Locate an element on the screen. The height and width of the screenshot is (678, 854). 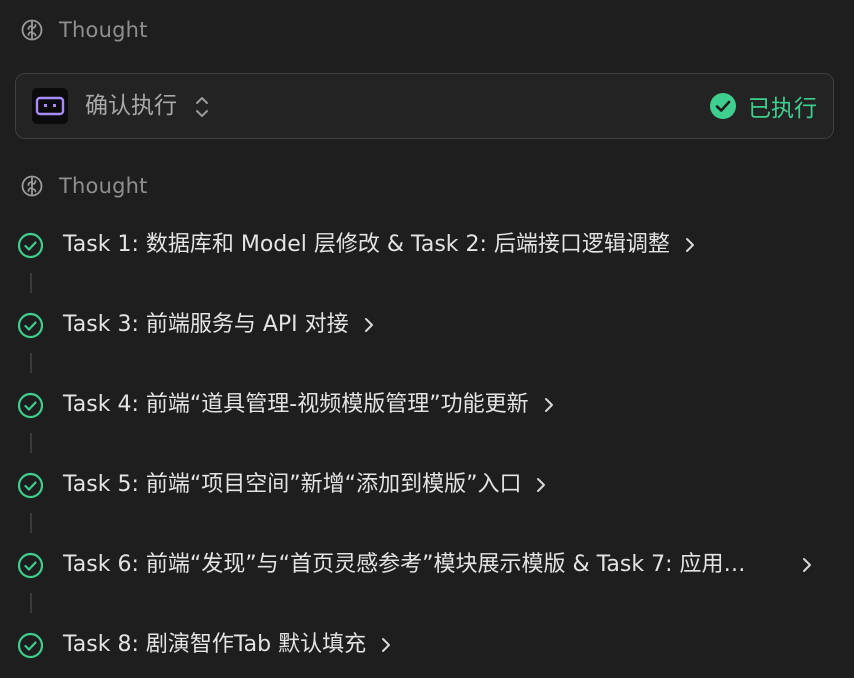
chevron-updown-icon is located at coordinates (202, 107).